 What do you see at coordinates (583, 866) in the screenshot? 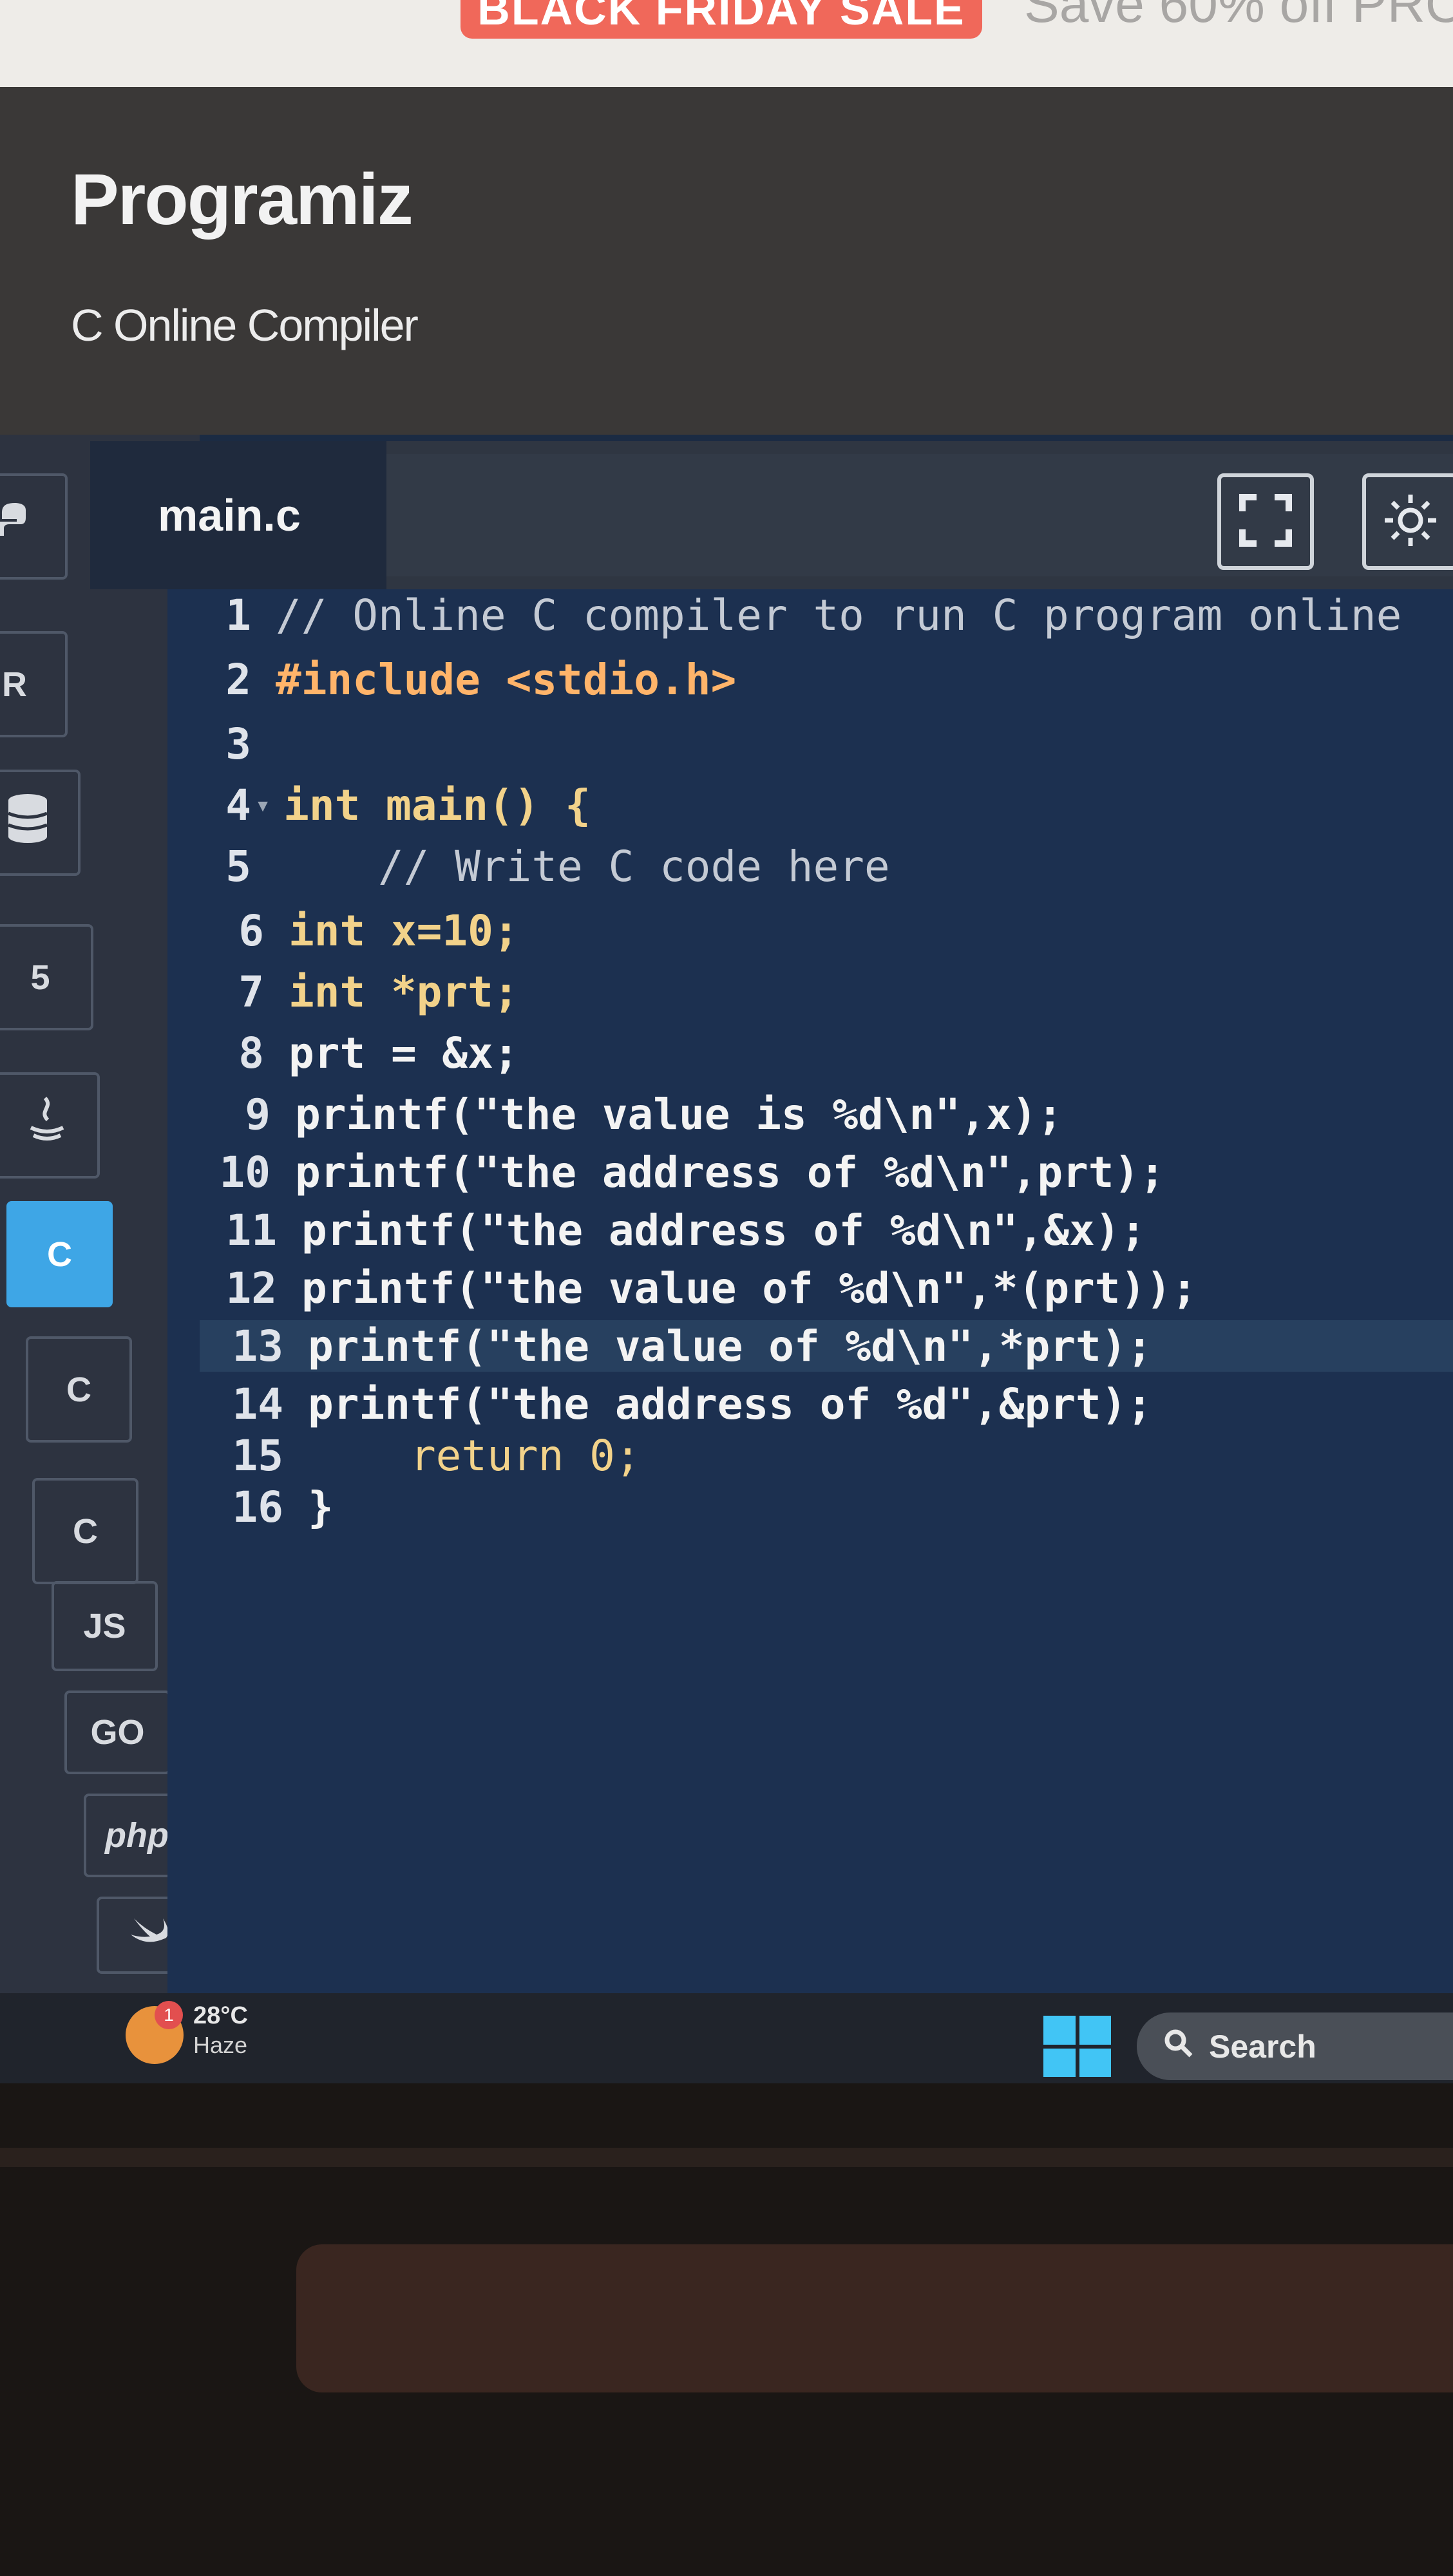
I see `code-text: // Write C code here` at bounding box center [583, 866].